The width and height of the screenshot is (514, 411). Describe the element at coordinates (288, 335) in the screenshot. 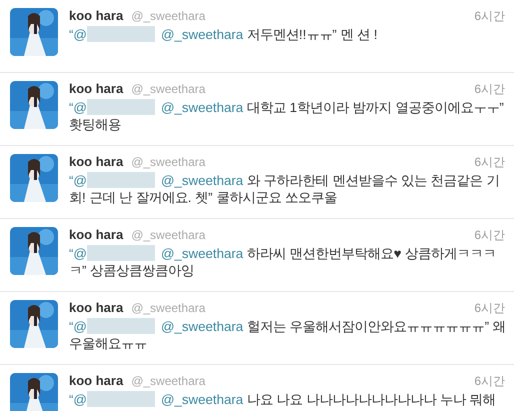

I see `tweet-text: “@ @_sweethara 헐저는 우울해서잠이안와요ㅠㅠㅠㅠㅠㅠ” 왜우울해요ㅠㅠ` at that location.